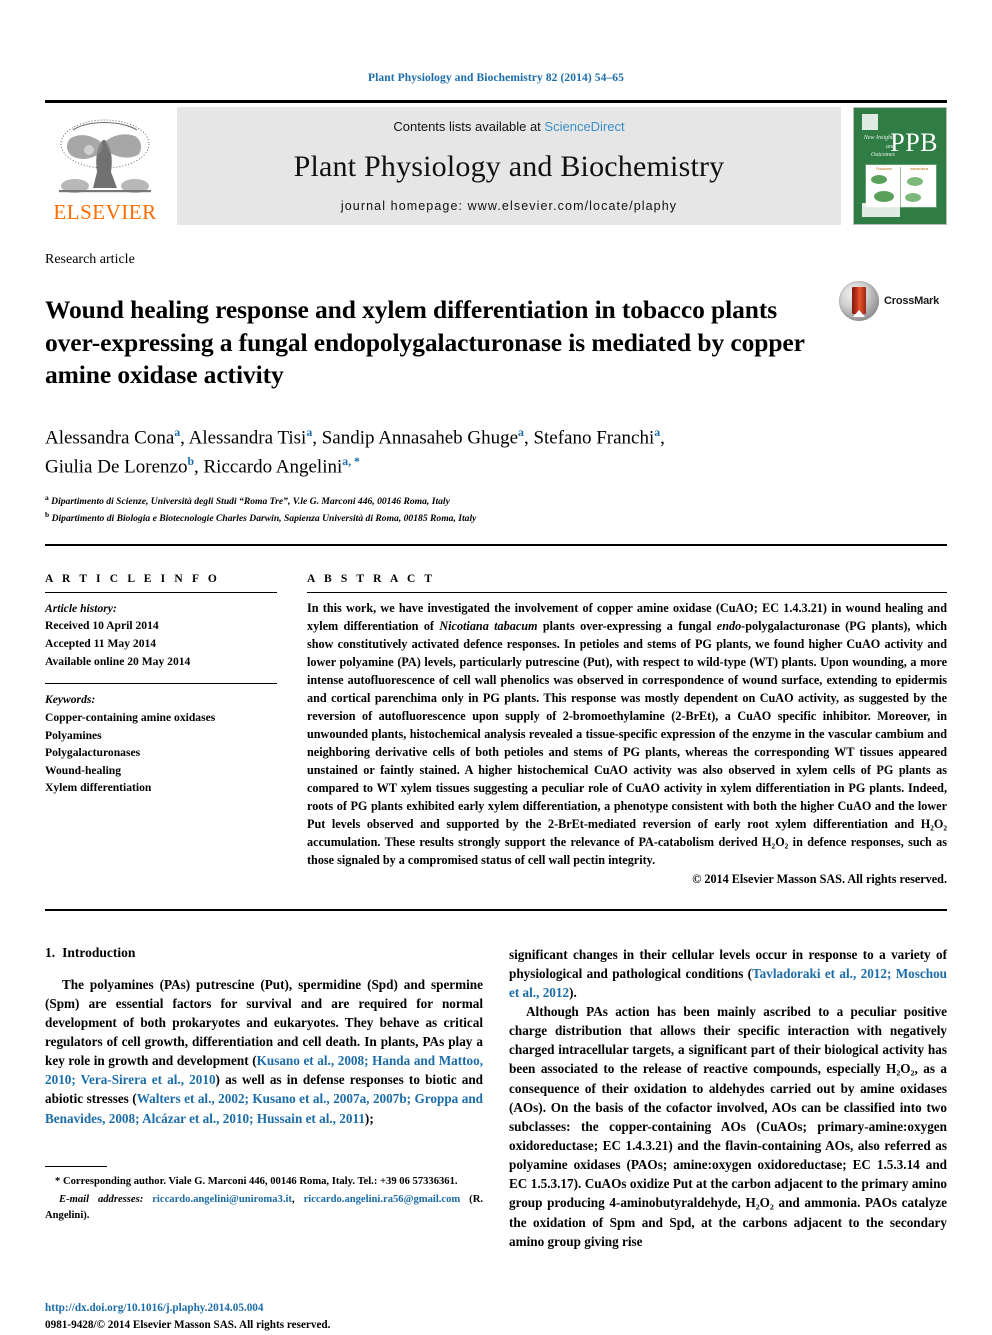  I want to click on elsevier-logo: ELSEVIER, so click(105, 166).